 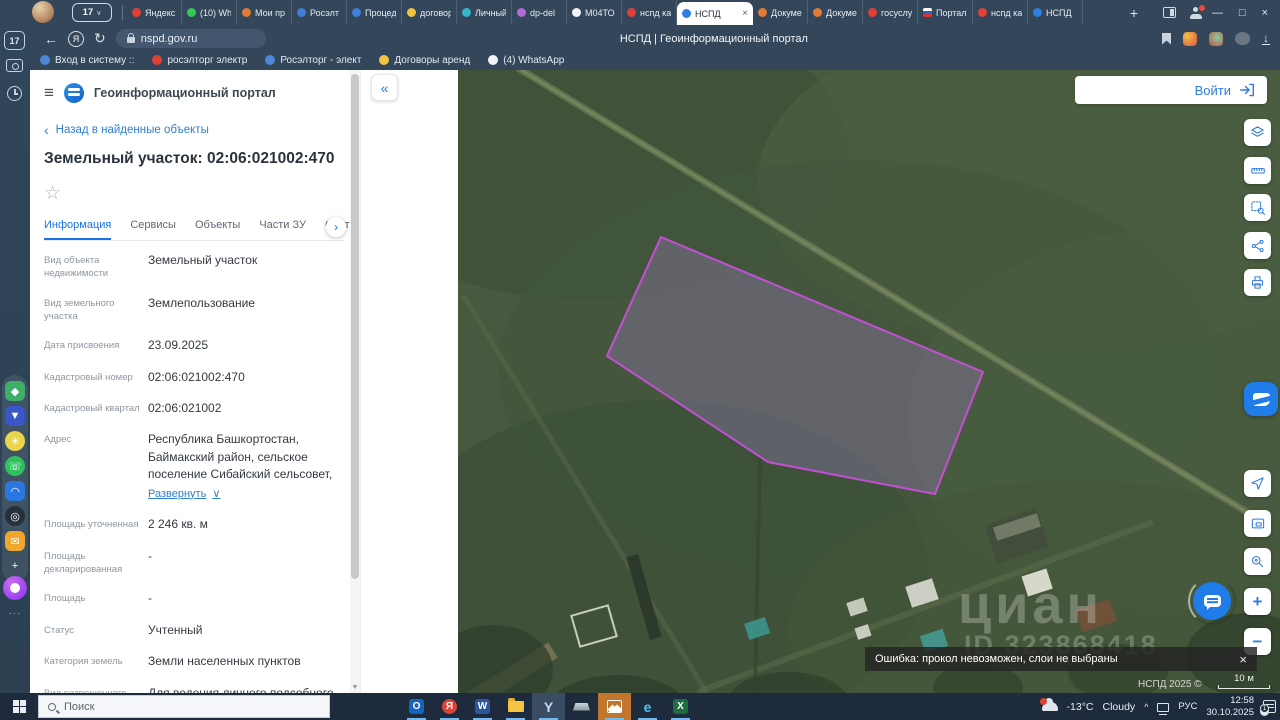 What do you see at coordinates (14, 93) in the screenshot?
I see `history-clock-icon` at bounding box center [14, 93].